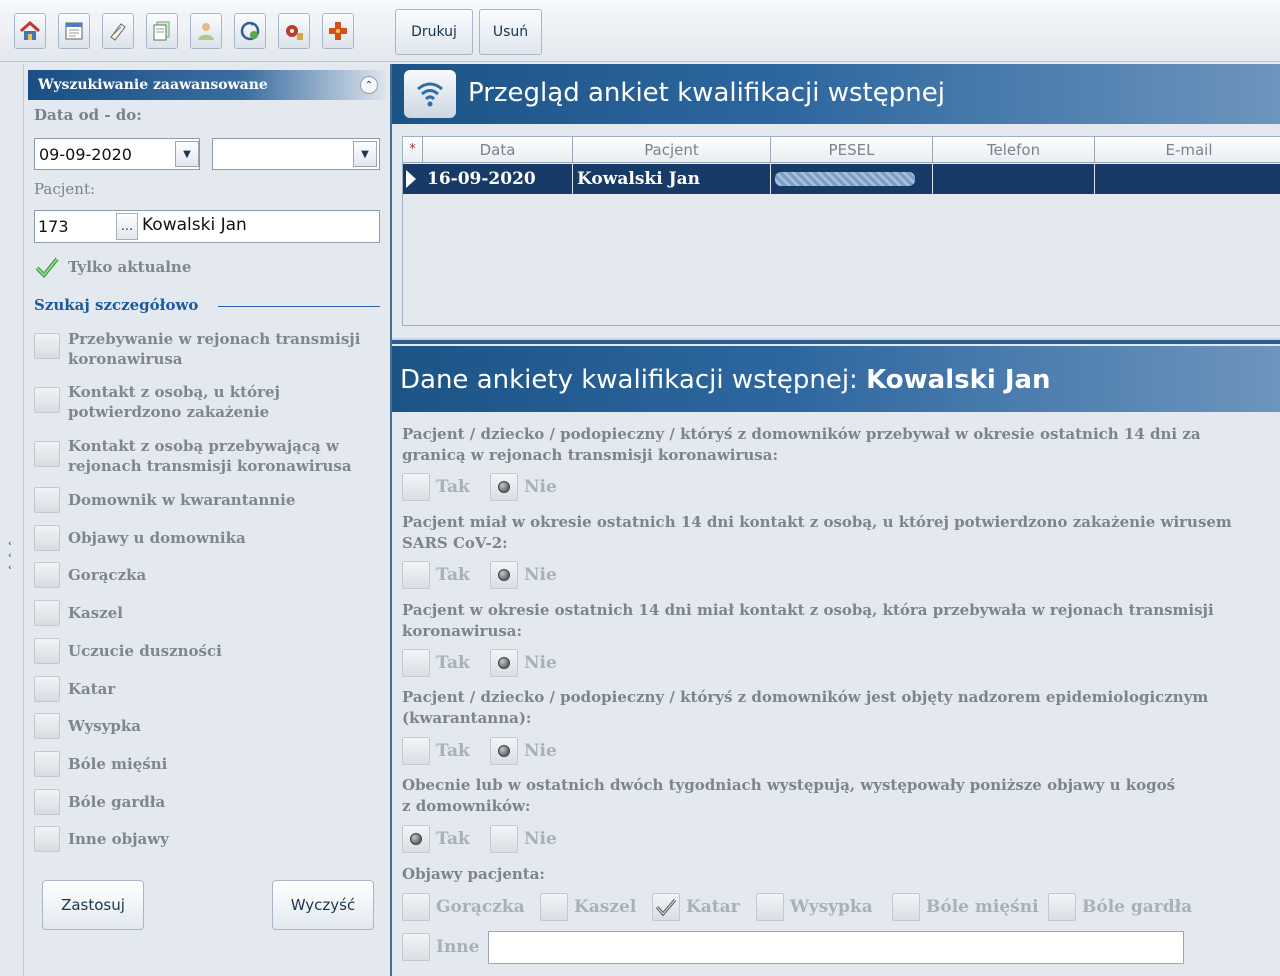 Image resolution: width=1280 pixels, height=976 pixels. Describe the element at coordinates (299, 306) in the screenshot. I see `section-divider` at that location.